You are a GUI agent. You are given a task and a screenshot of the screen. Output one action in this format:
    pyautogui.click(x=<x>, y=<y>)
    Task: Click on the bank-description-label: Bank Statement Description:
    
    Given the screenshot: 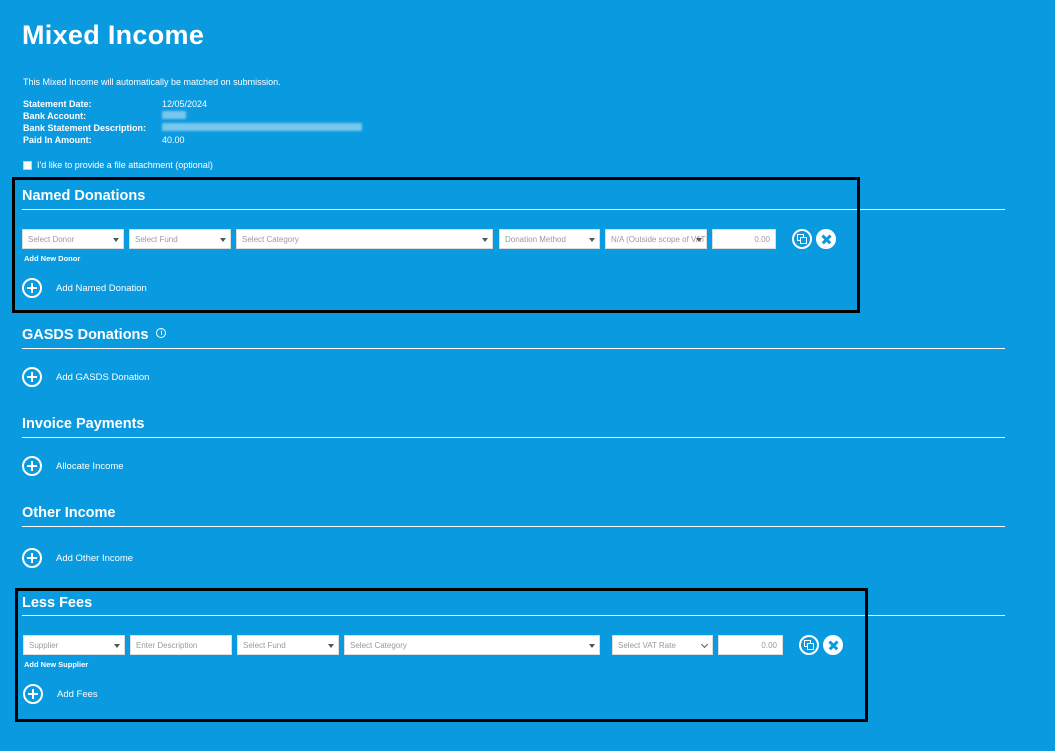 What is the action you would take?
    pyautogui.click(x=85, y=128)
    